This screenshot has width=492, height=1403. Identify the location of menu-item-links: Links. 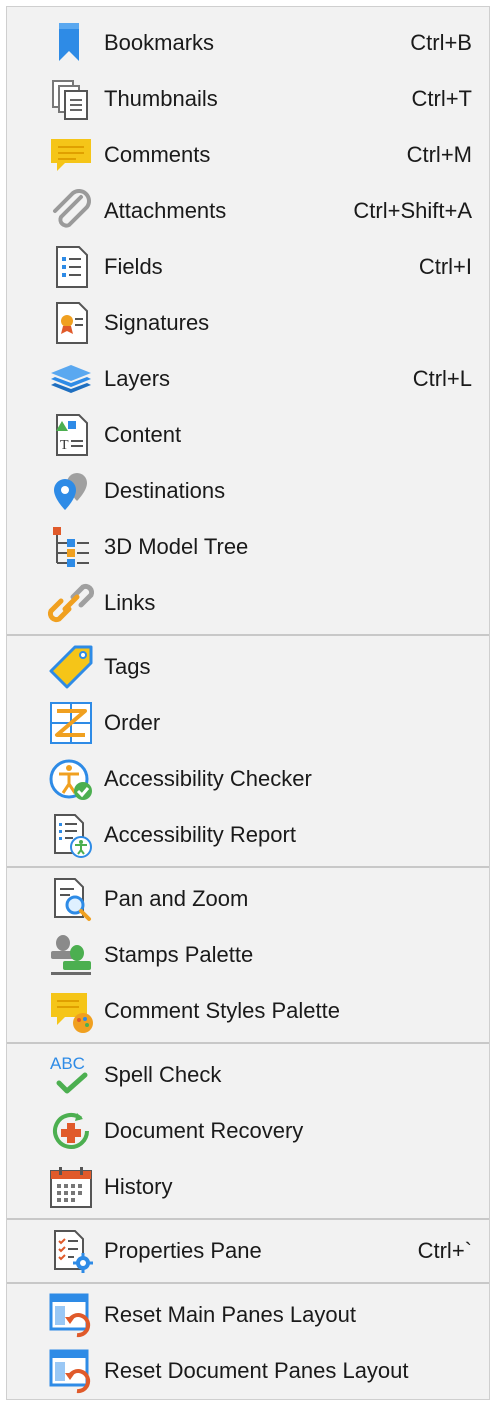
(248, 603).